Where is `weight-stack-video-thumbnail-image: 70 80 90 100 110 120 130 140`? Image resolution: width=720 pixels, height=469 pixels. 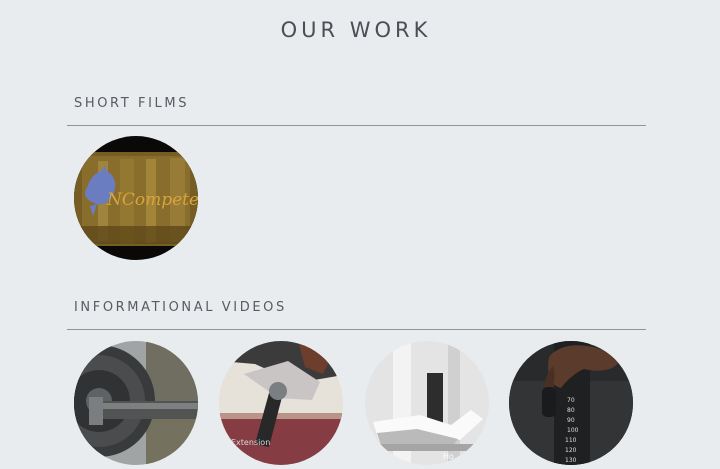 weight-stack-video-thumbnail-image: 70 80 90 100 110 120 130 140 is located at coordinates (571, 403).